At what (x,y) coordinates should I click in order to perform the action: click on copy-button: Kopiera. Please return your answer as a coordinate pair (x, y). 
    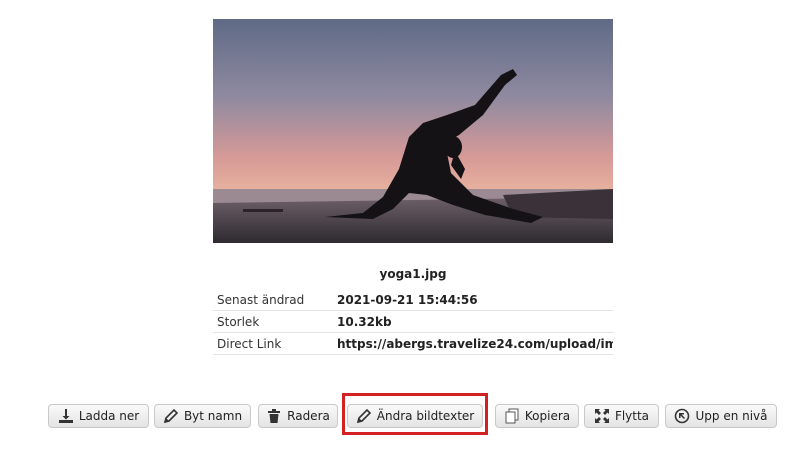
    Looking at the image, I should click on (537, 416).